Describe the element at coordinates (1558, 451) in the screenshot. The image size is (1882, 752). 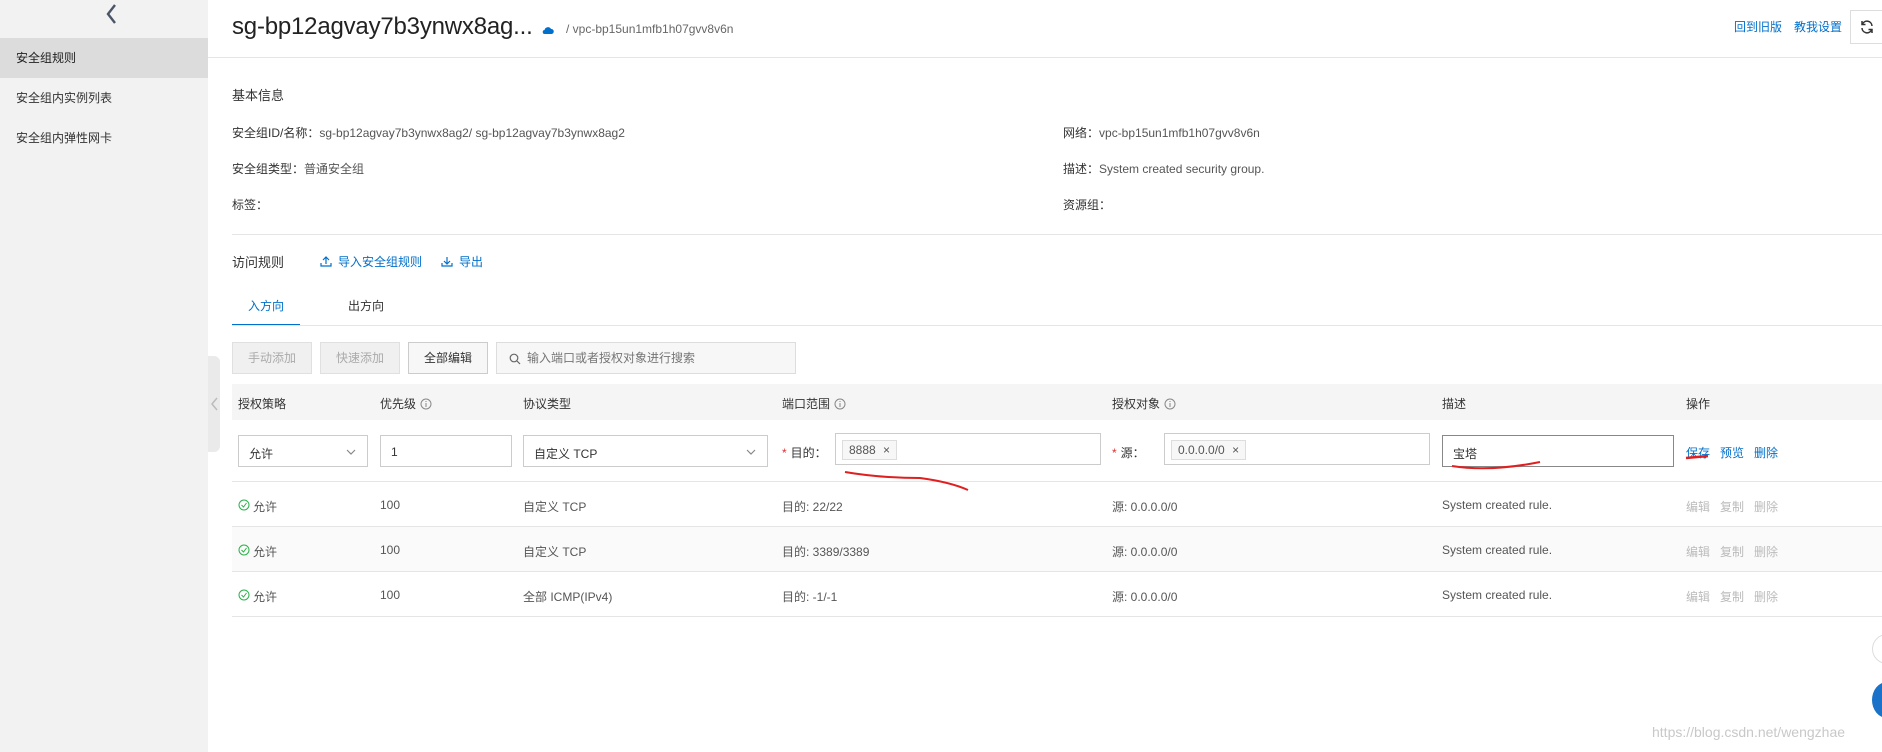
I see `description-input: 宝塔` at that location.